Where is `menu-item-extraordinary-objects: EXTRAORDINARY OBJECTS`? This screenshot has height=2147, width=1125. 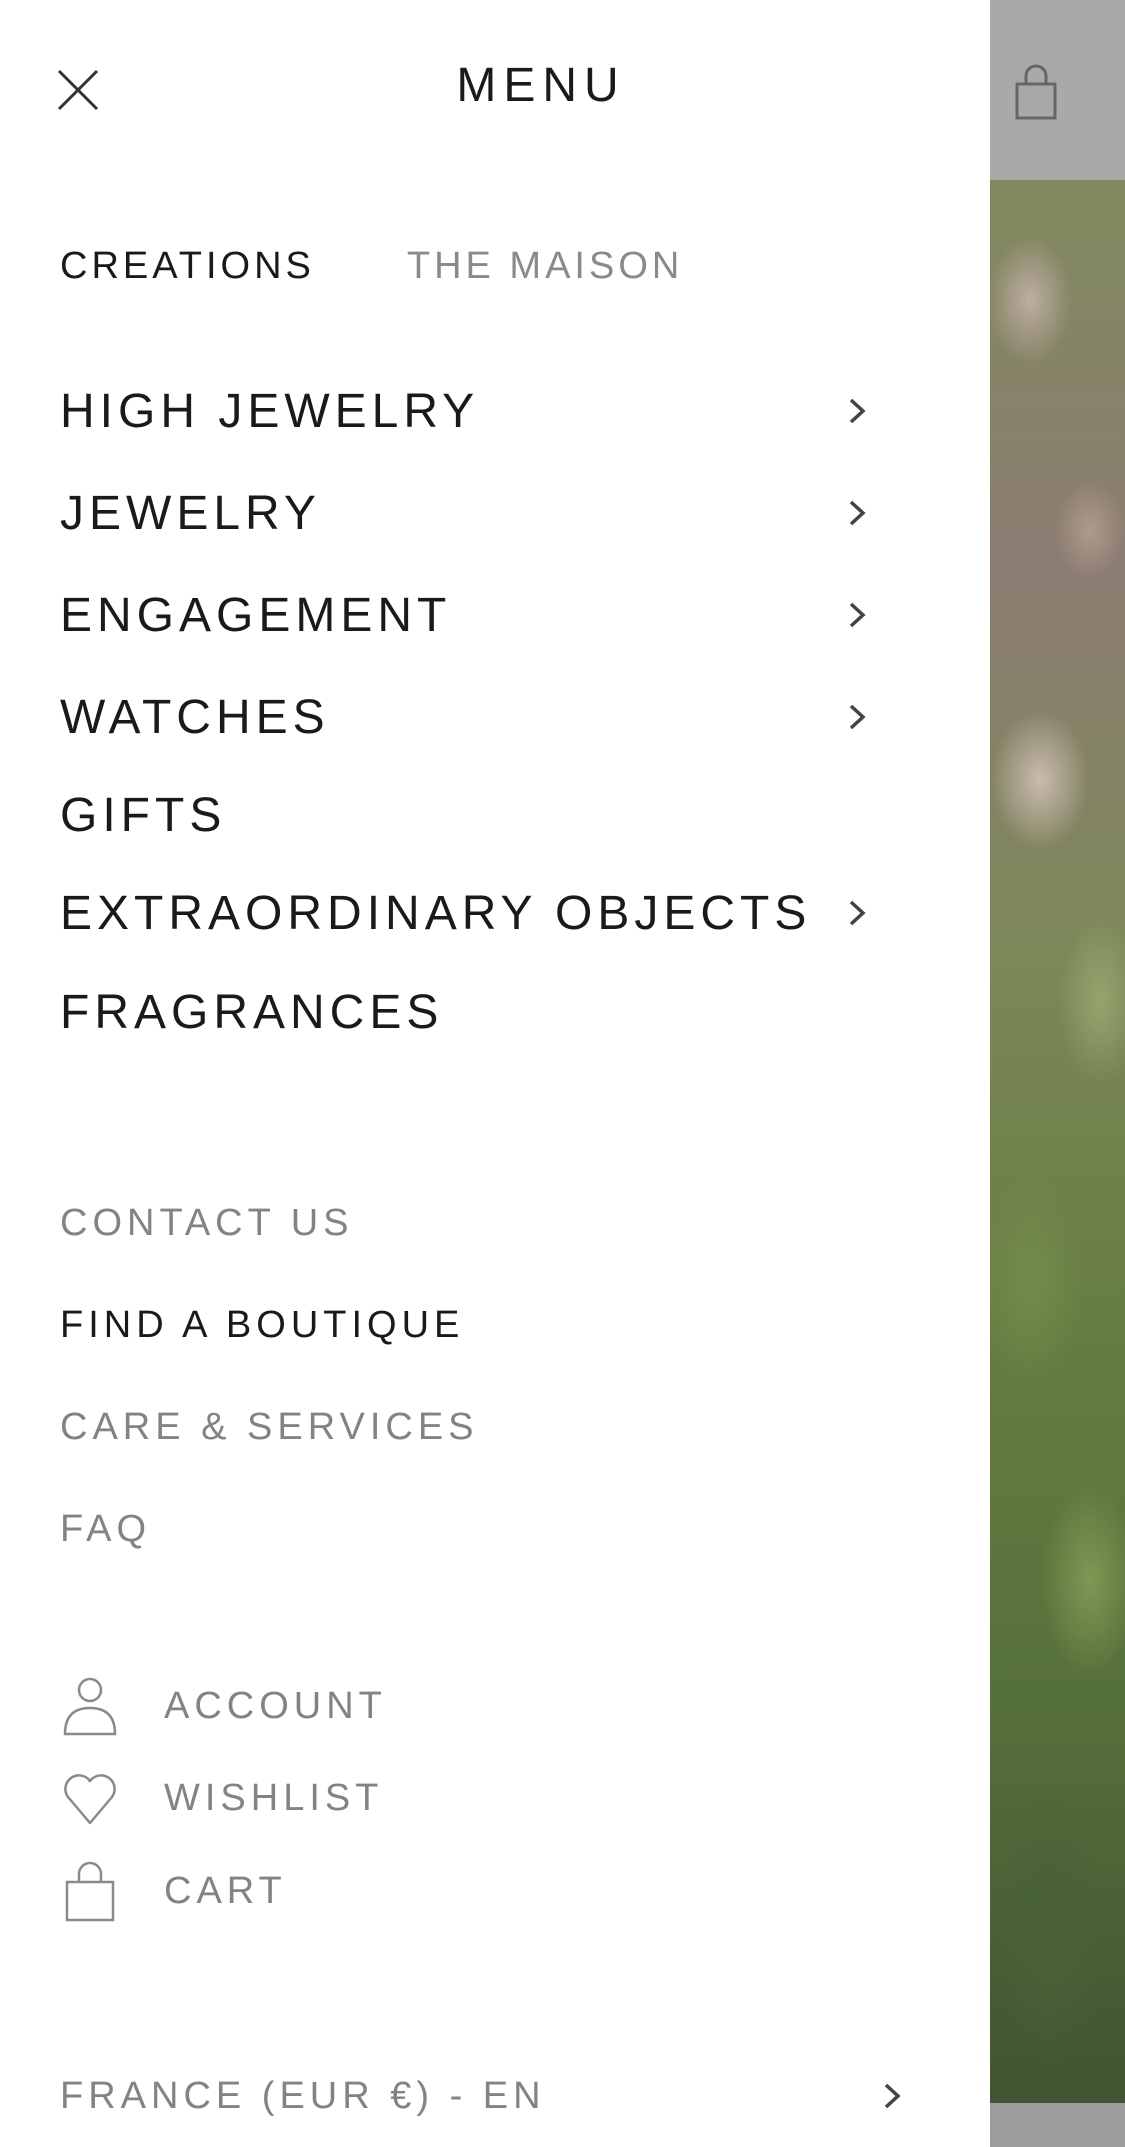
menu-item-extraordinary-objects: EXTRAORDINARY OBJECTS is located at coordinates (465, 913).